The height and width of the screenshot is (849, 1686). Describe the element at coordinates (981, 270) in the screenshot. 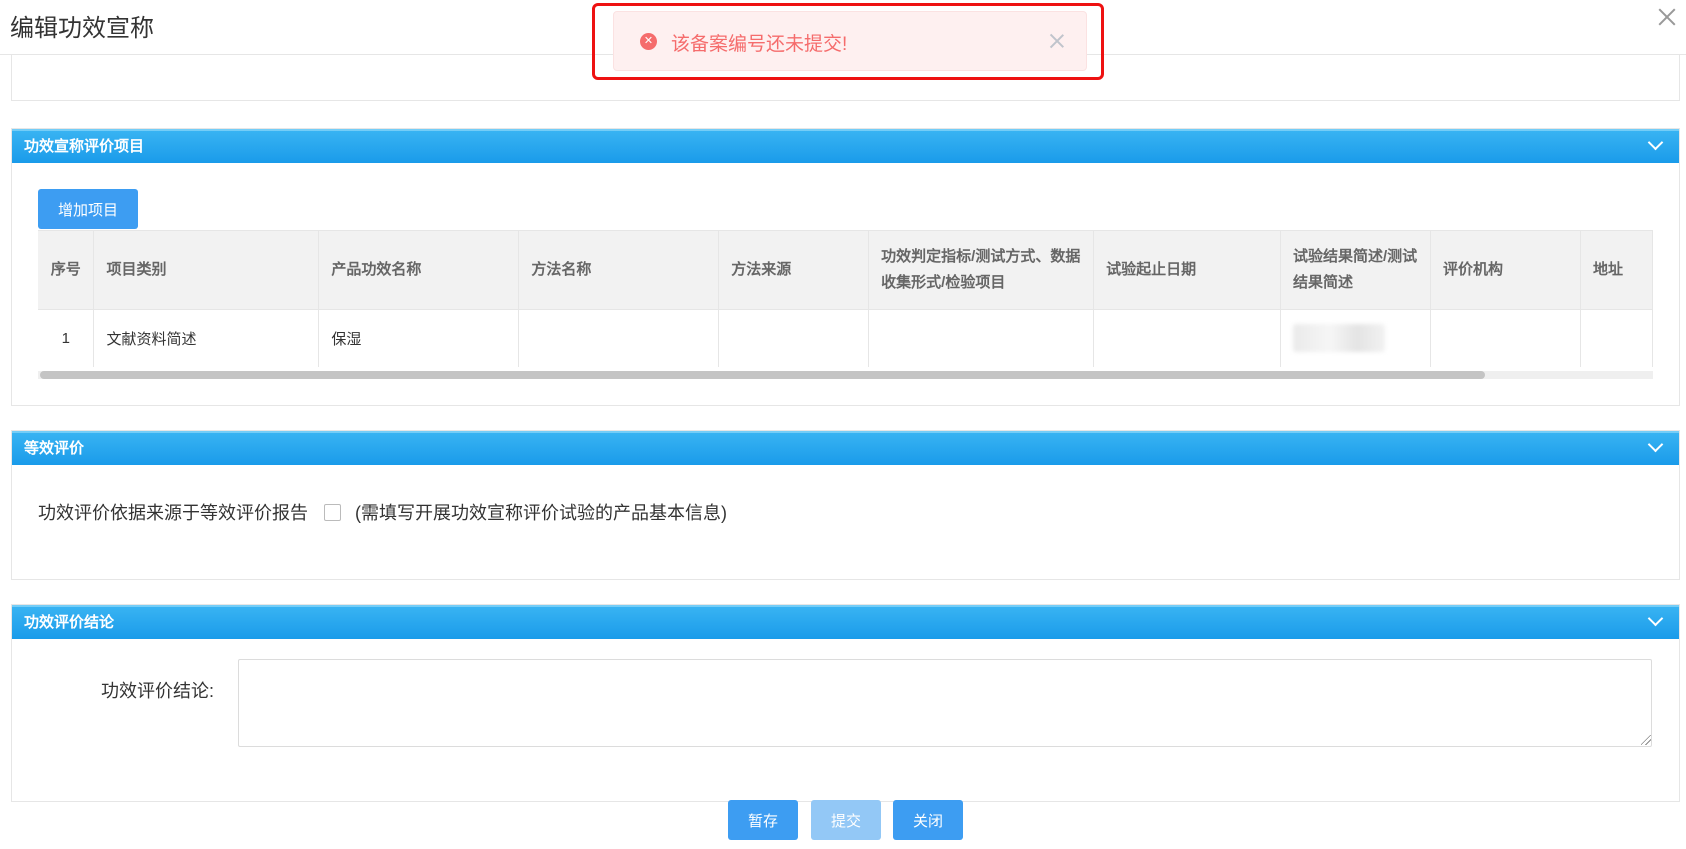

I see `col-header-indicator: 功效判定指标/测试方式、数据收集形式/检验项目` at that location.